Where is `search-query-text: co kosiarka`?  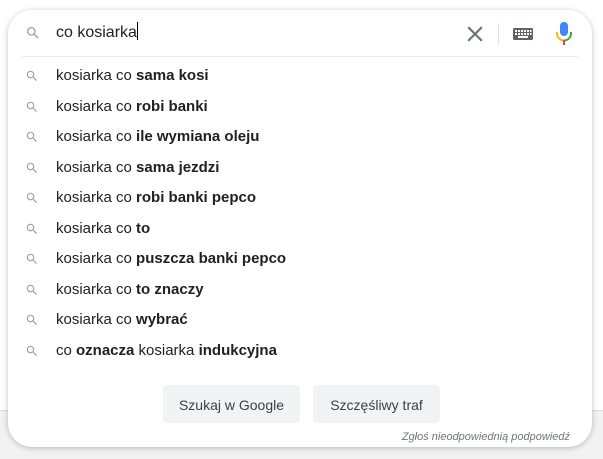 search-query-text: co kosiarka is located at coordinates (96, 32).